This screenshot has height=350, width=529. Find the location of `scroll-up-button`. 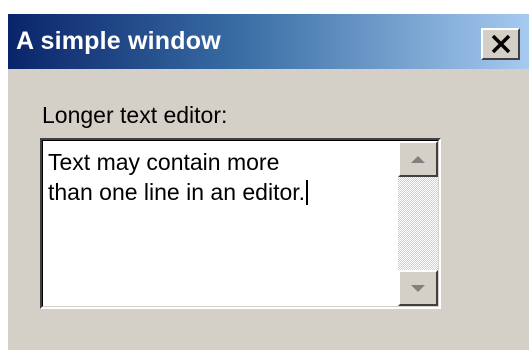

scroll-up-button is located at coordinates (418, 159).